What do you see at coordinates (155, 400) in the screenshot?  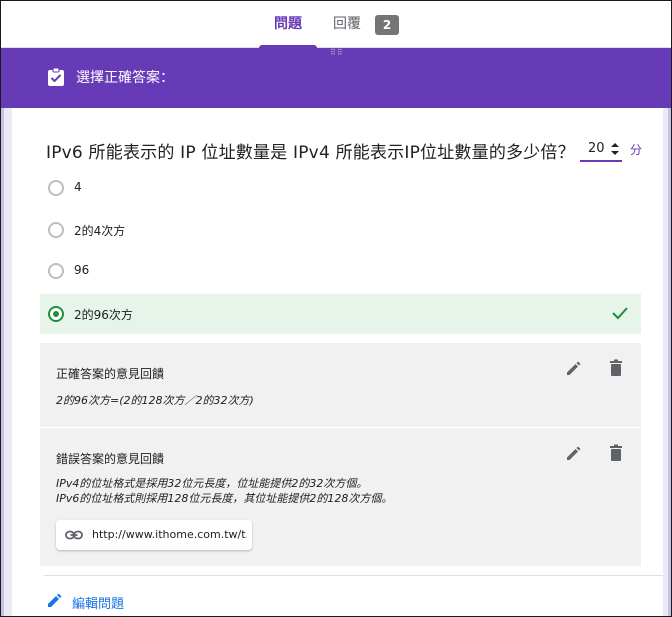 I see `correct-feedback-text: 2的96次方=(2的128次方／2的32次方)` at bounding box center [155, 400].